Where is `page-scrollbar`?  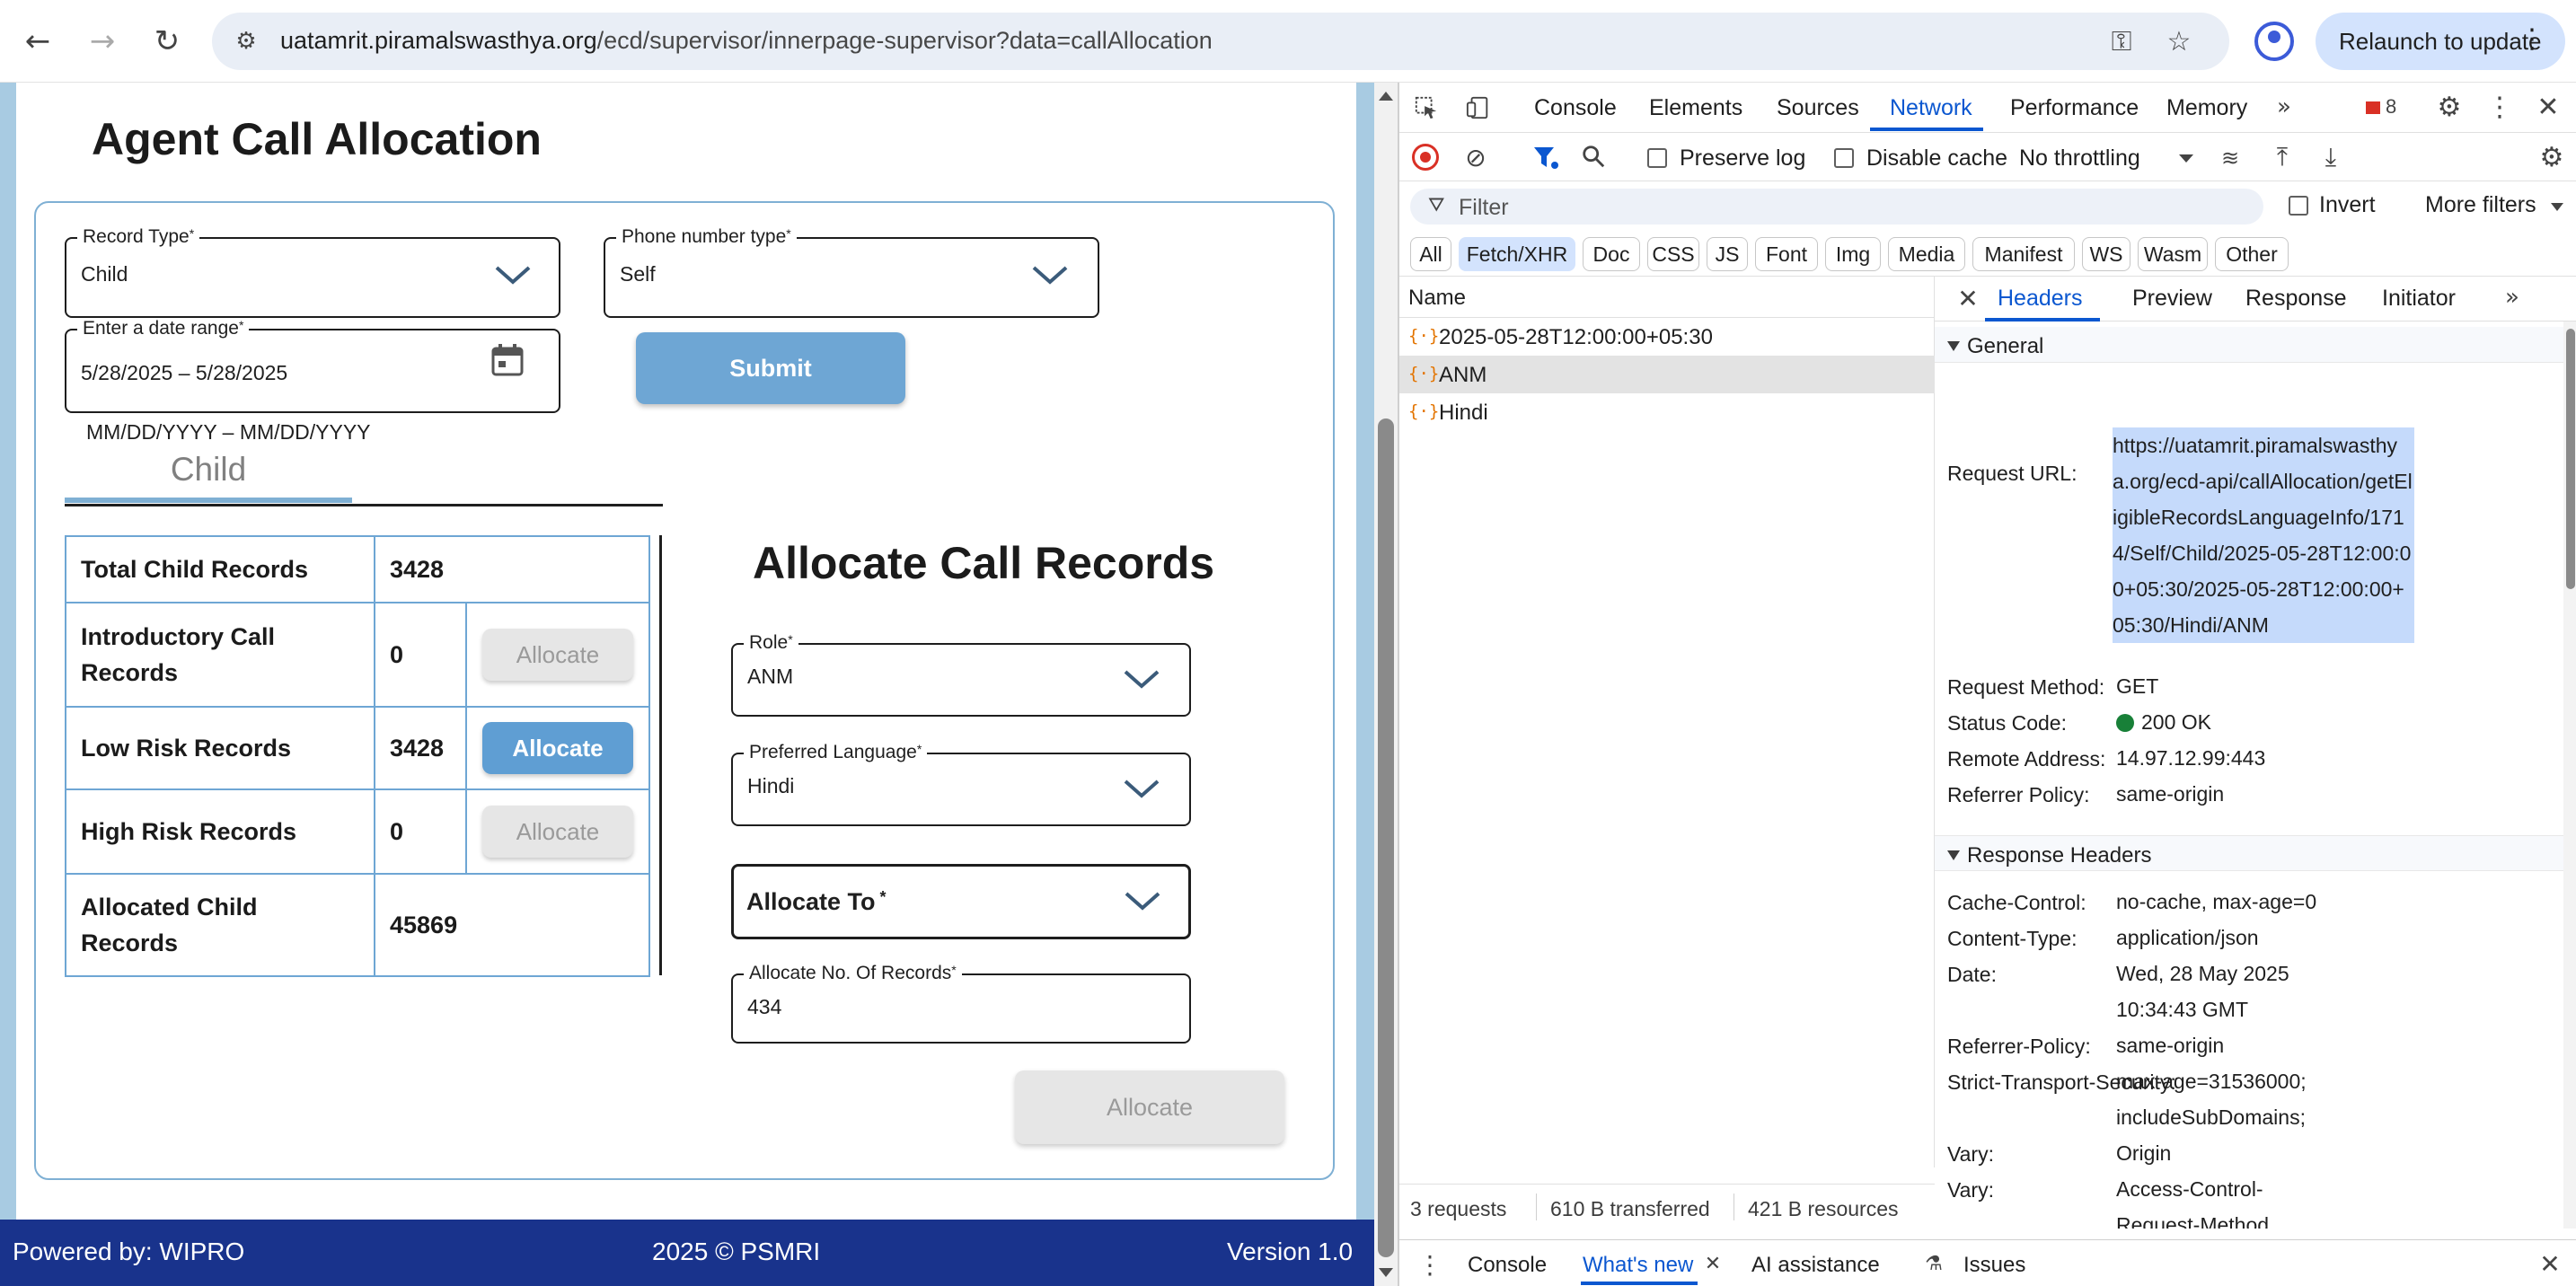 page-scrollbar is located at coordinates (1386, 684).